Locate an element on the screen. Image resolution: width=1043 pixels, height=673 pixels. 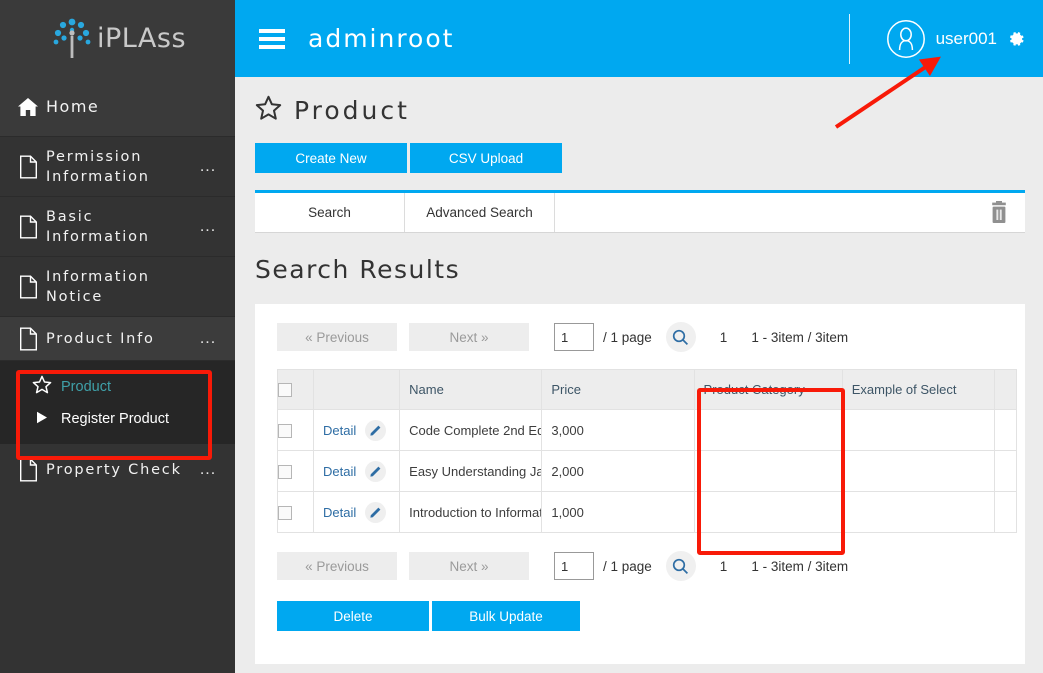
header-product-category: Product Category is located at coordinates (768, 389).